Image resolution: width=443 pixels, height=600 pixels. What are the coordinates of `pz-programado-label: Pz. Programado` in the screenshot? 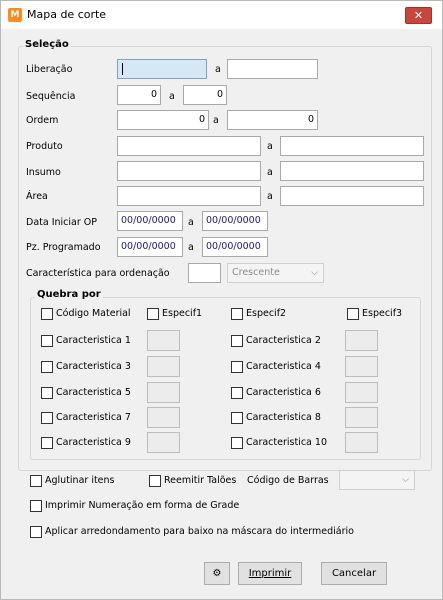 It's located at (63, 247).